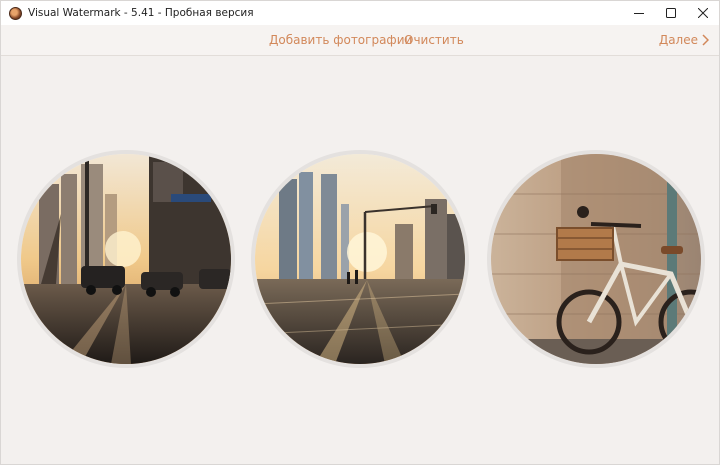 Image resolution: width=720 pixels, height=465 pixels. I want to click on maximize-icon, so click(671, 13).